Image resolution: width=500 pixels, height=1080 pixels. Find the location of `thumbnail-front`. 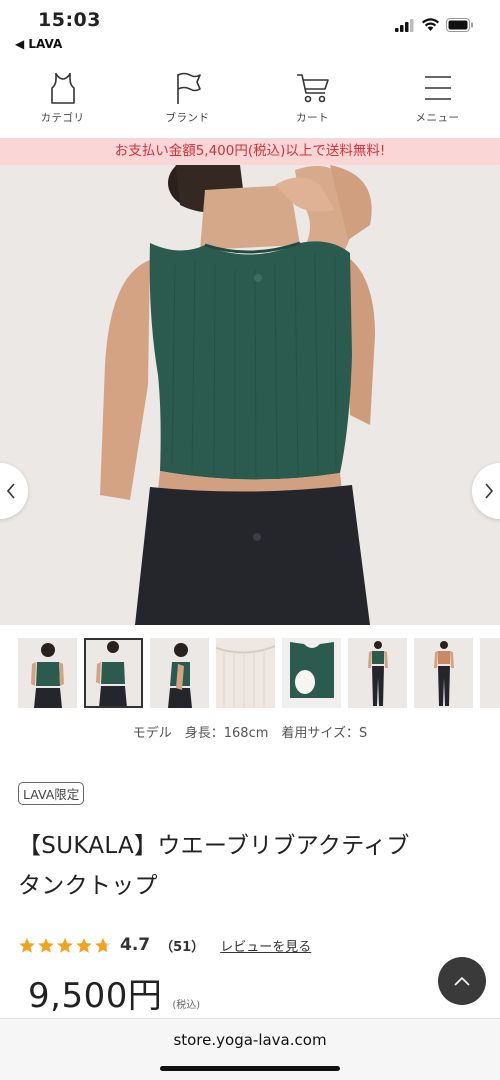

thumbnail-front is located at coordinates (47, 673).